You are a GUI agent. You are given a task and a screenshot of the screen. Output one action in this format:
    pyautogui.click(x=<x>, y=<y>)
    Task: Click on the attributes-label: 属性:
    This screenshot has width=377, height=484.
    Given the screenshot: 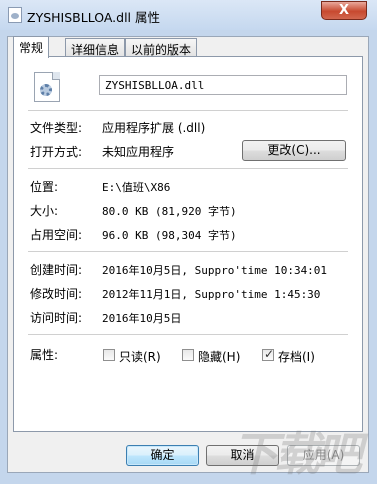 What is the action you would take?
    pyautogui.click(x=44, y=355)
    